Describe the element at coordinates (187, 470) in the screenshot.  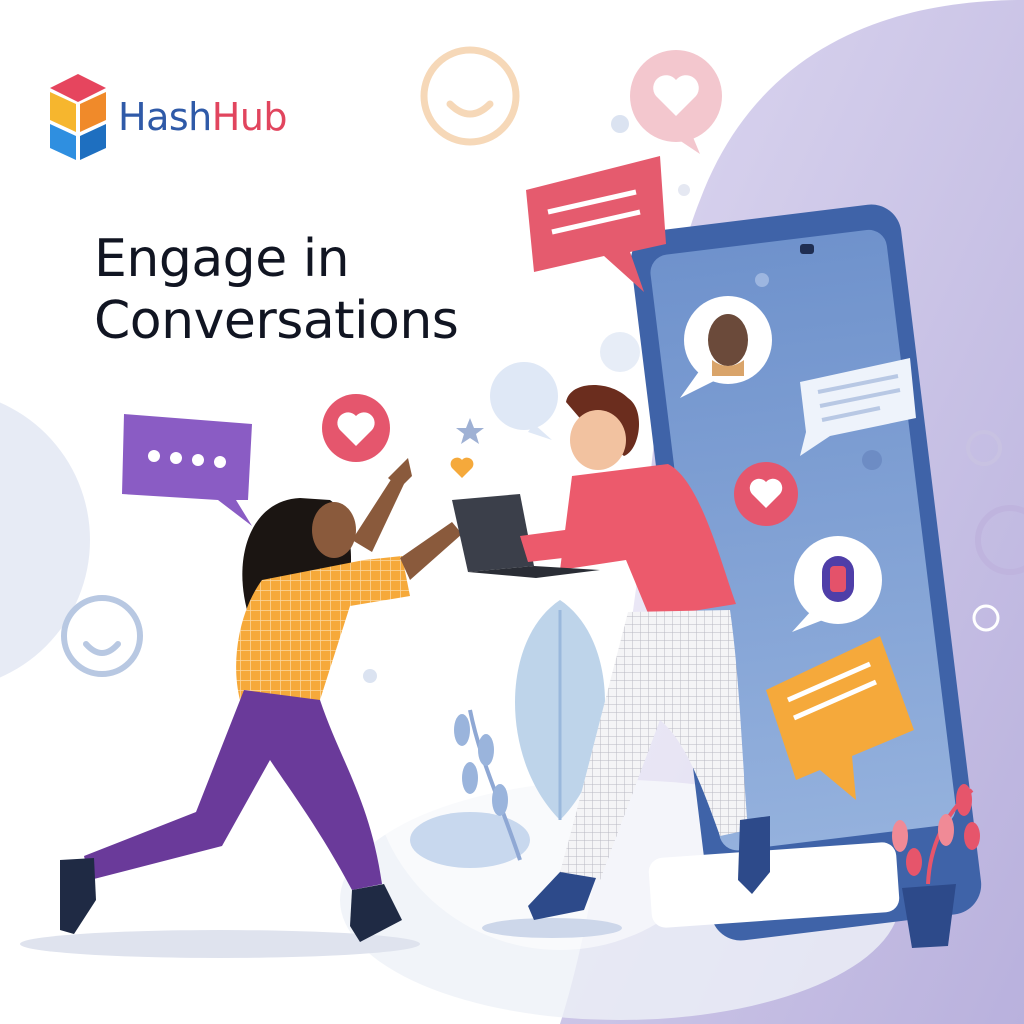
I see `typing-bubble-icon` at that location.